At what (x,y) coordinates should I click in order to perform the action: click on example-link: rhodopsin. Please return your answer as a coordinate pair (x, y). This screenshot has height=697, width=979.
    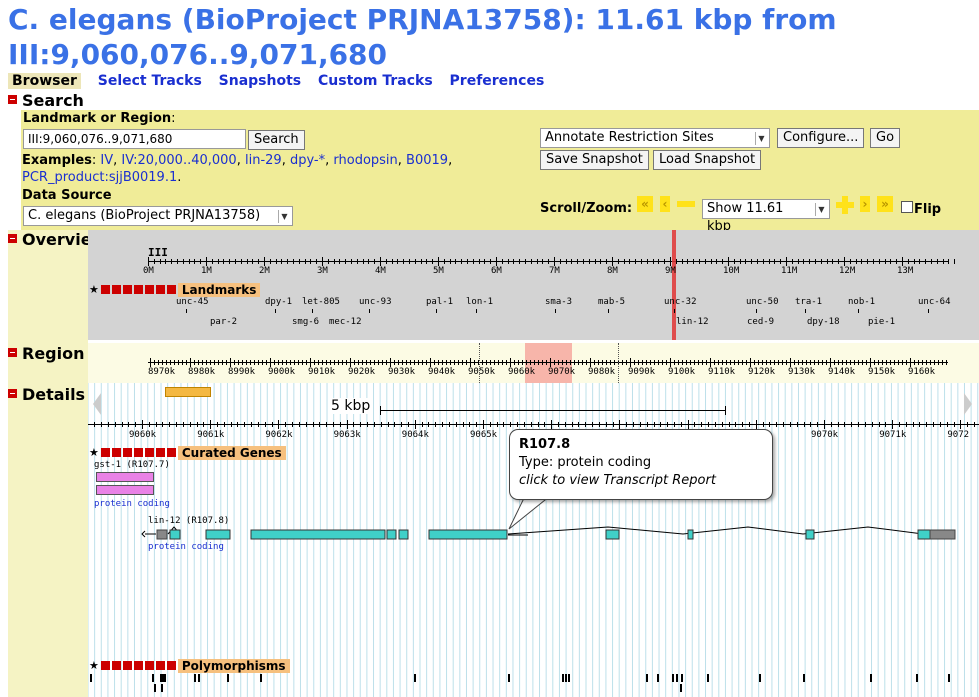
    Looking at the image, I should click on (365, 160).